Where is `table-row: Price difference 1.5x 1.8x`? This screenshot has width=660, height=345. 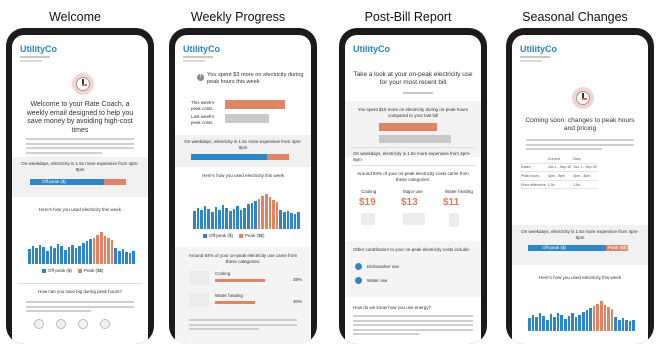 table-row: Price difference 1.5x 1.8x is located at coordinates (559, 185).